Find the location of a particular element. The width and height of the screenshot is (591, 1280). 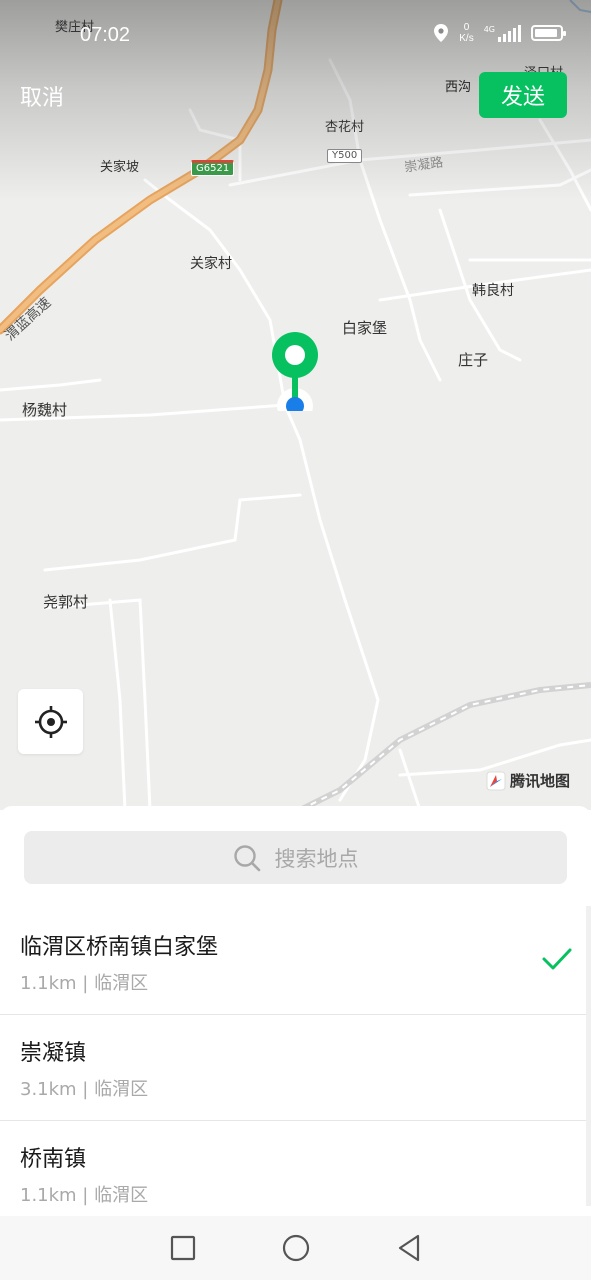

highway-shield: G6521 is located at coordinates (213, 168).